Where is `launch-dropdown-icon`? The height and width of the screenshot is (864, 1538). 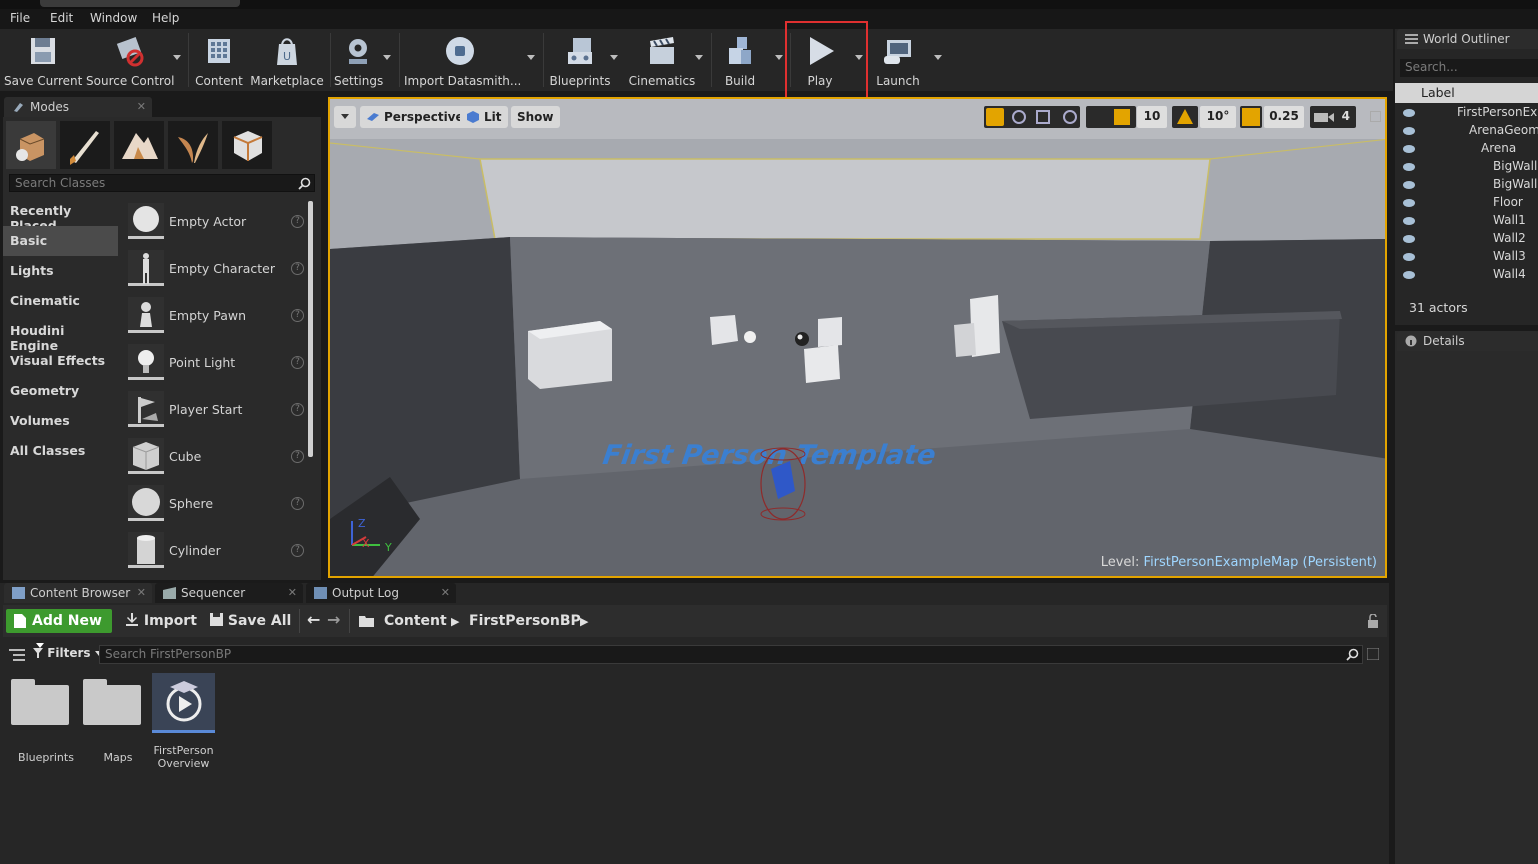 launch-dropdown-icon is located at coordinates (938, 57).